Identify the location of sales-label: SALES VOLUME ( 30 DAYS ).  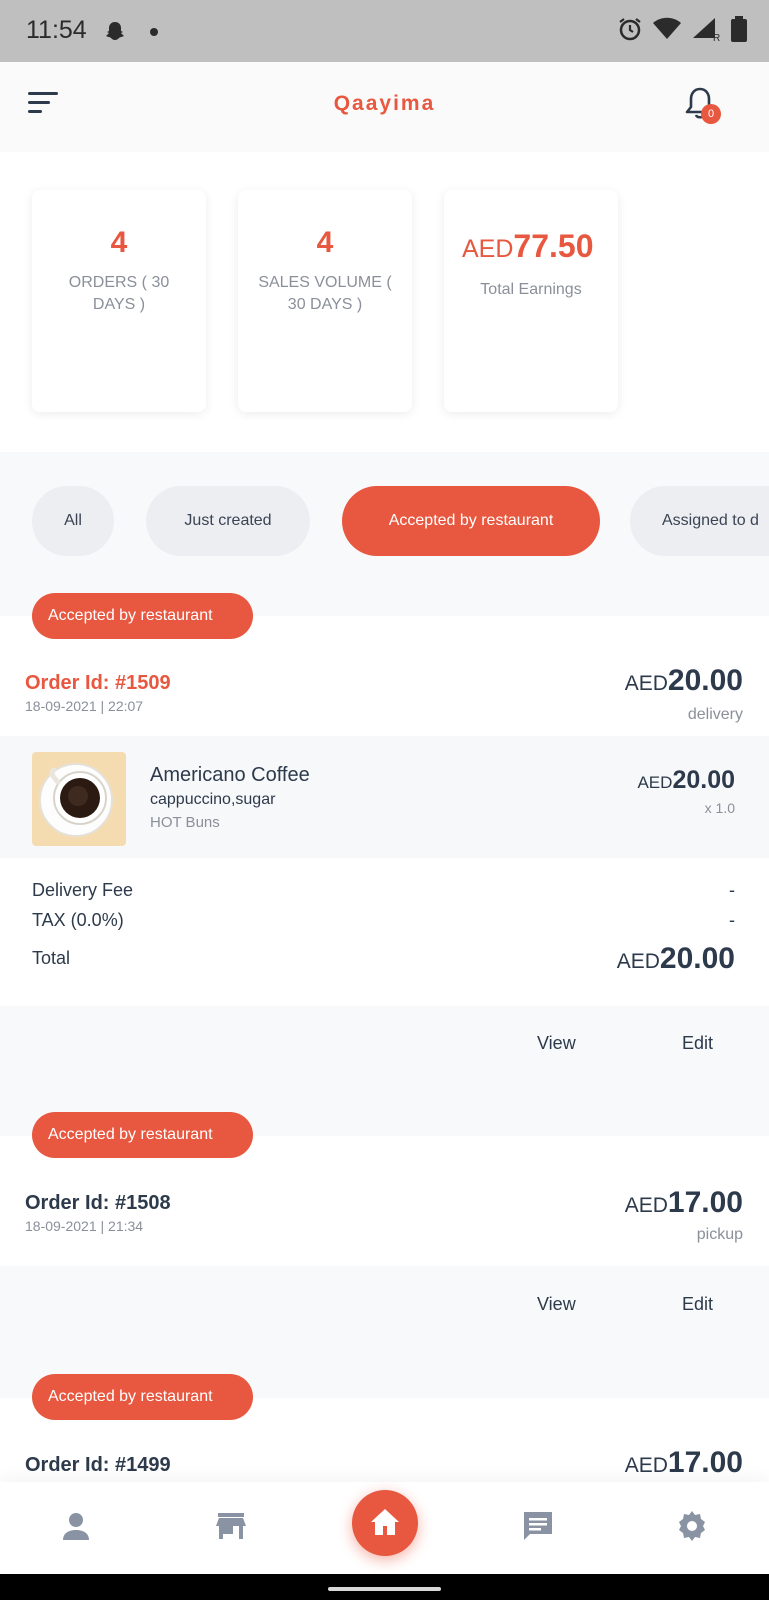
(325, 293).